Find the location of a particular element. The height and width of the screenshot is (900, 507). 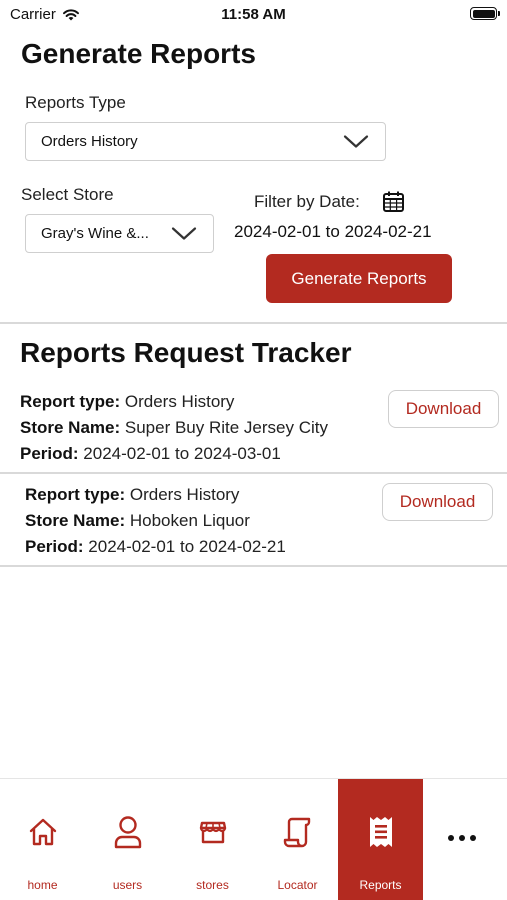

tab-stores: stores is located at coordinates (212, 839).